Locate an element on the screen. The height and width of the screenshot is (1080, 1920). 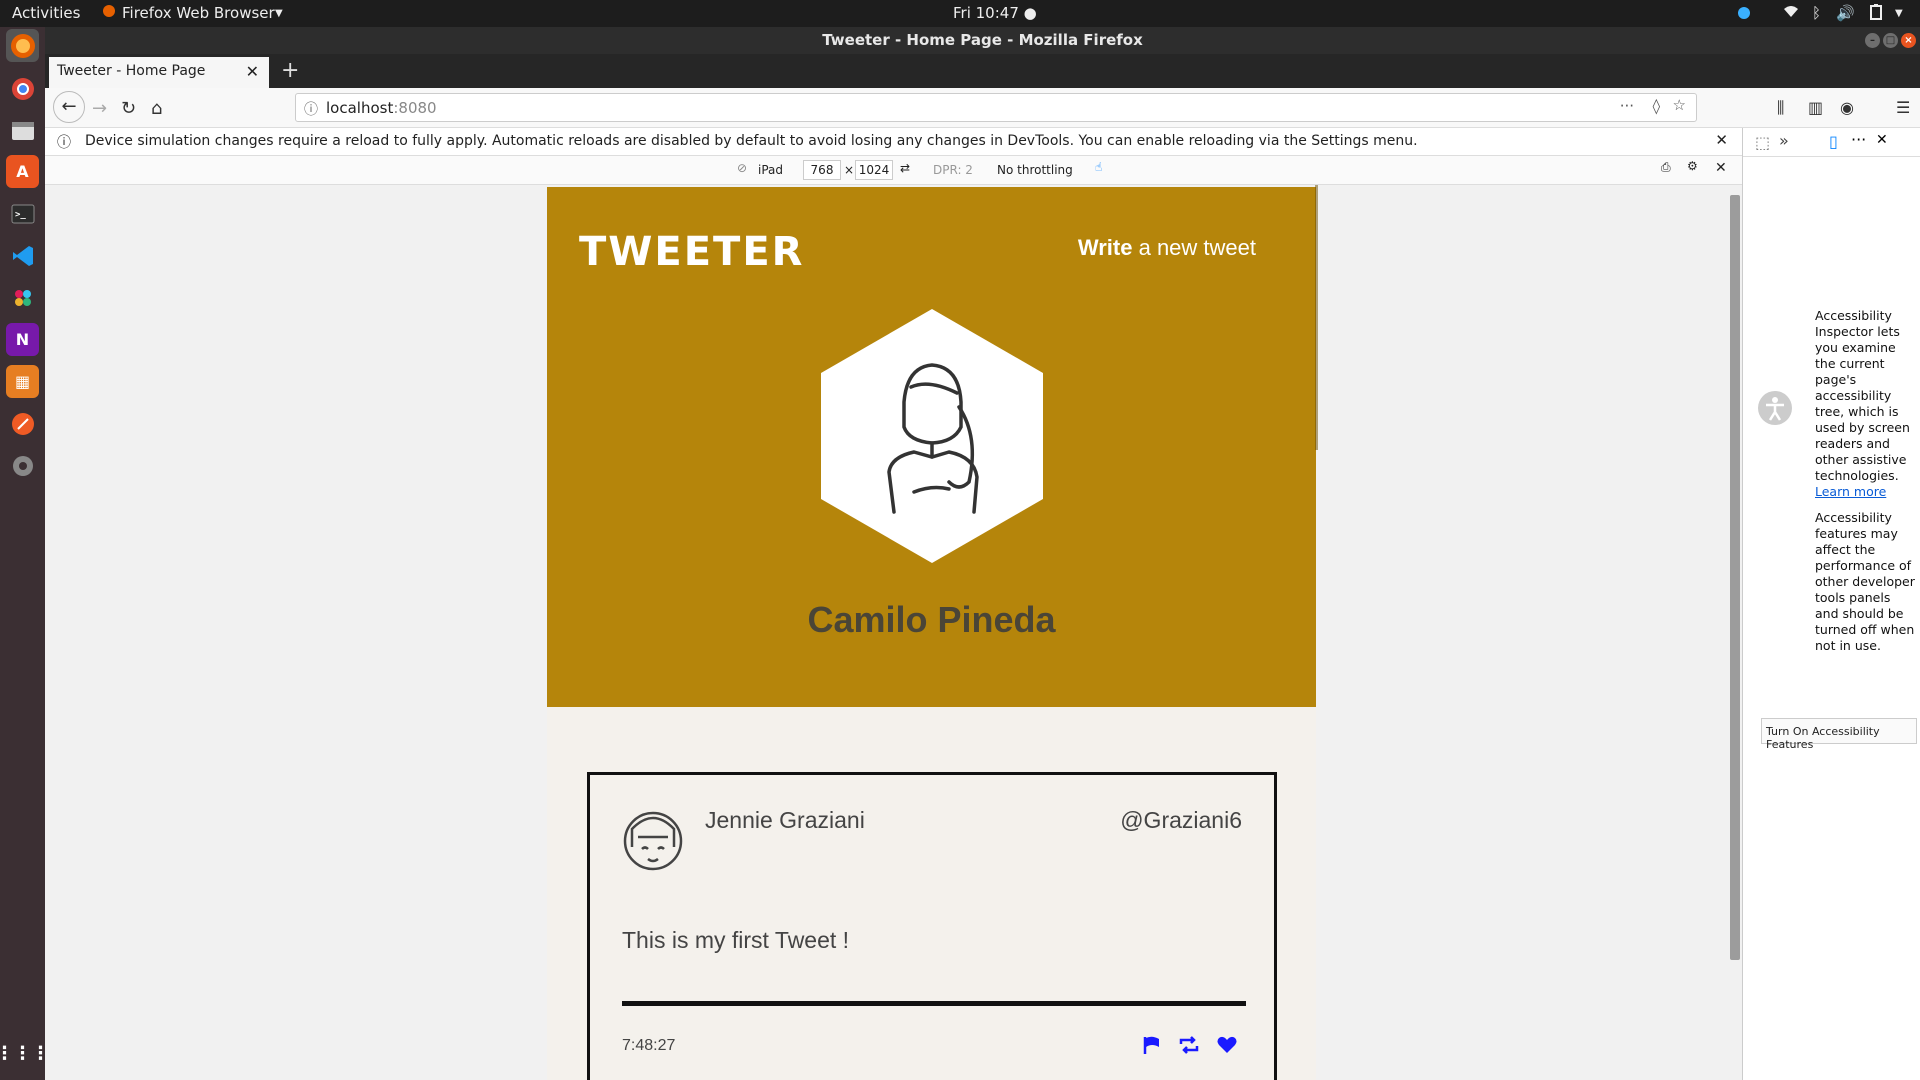
minimize-icon: – is located at coordinates (1872, 40).